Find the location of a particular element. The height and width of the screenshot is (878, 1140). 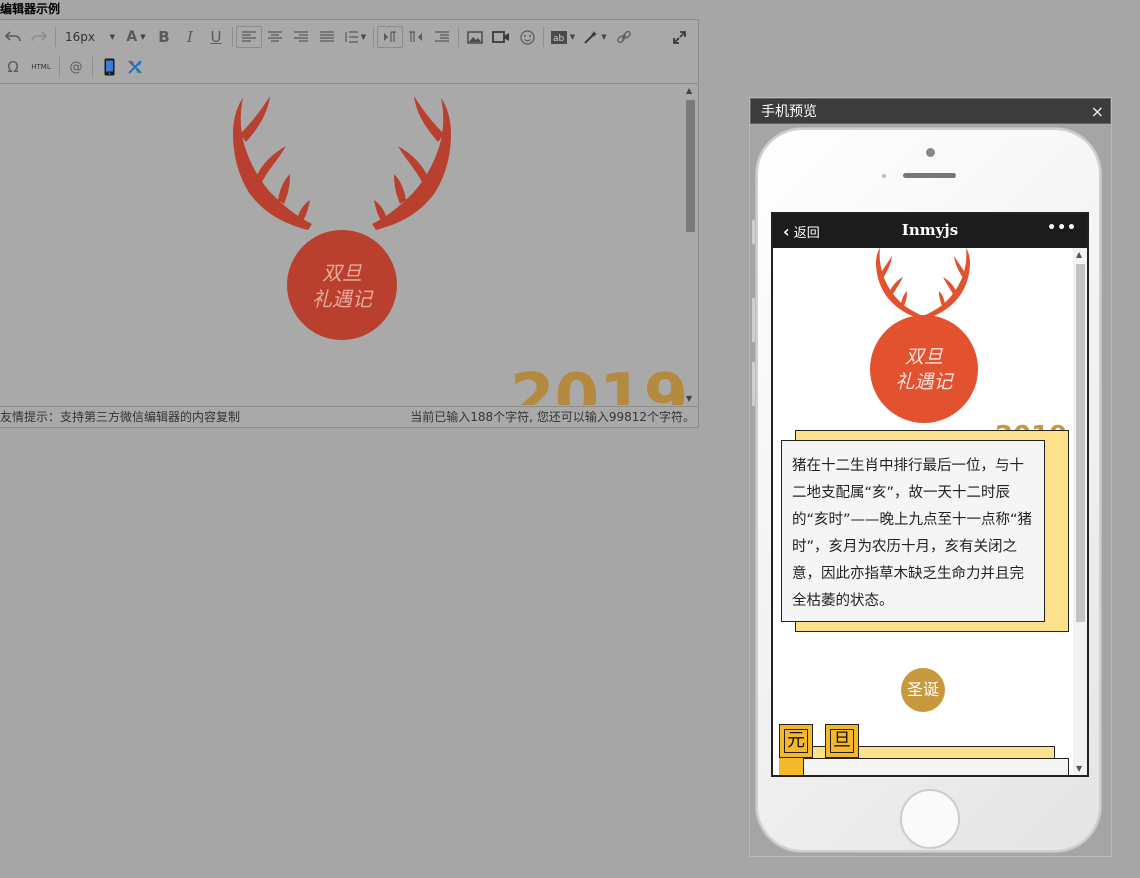

align-center-icon is located at coordinates (275, 36).